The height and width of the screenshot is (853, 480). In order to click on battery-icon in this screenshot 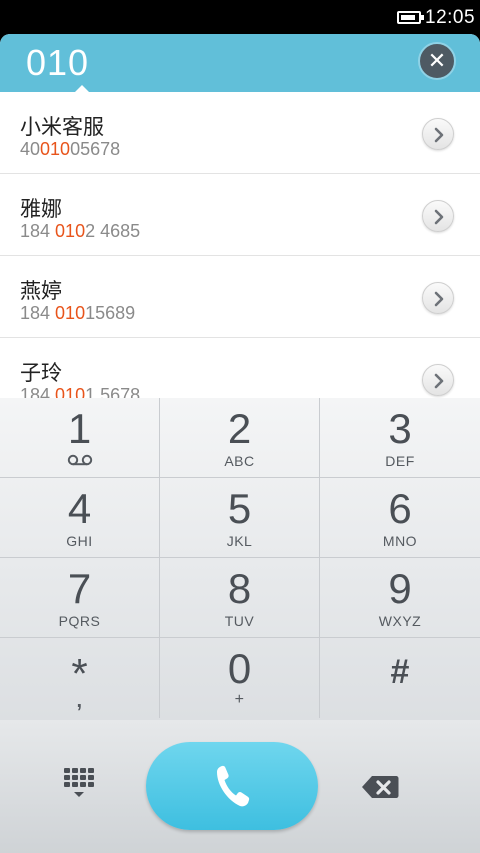, I will do `click(410, 17)`.